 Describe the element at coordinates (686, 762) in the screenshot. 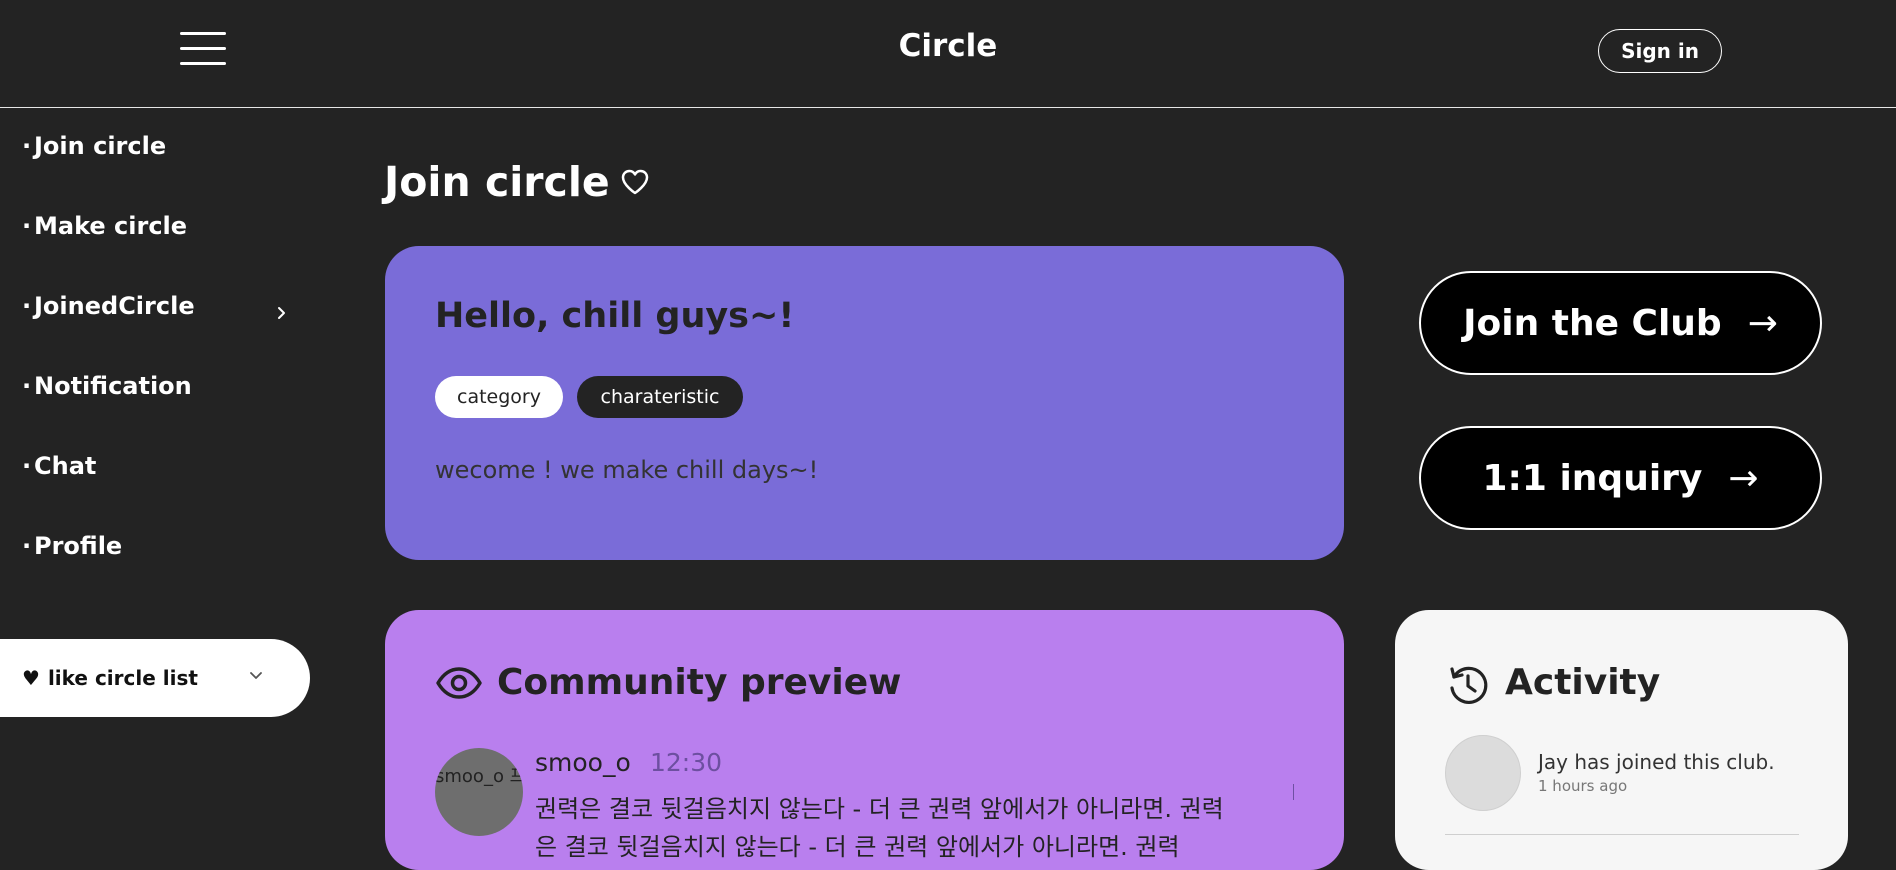

I see `post-time: 12:30` at that location.